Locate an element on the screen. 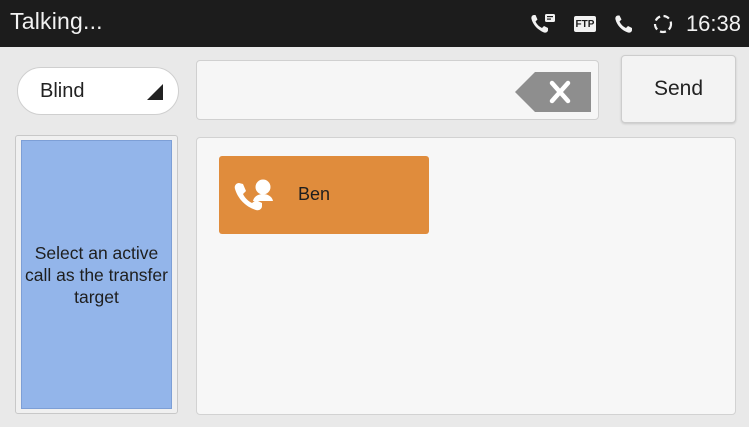  sync-icon is located at coordinates (663, 24).